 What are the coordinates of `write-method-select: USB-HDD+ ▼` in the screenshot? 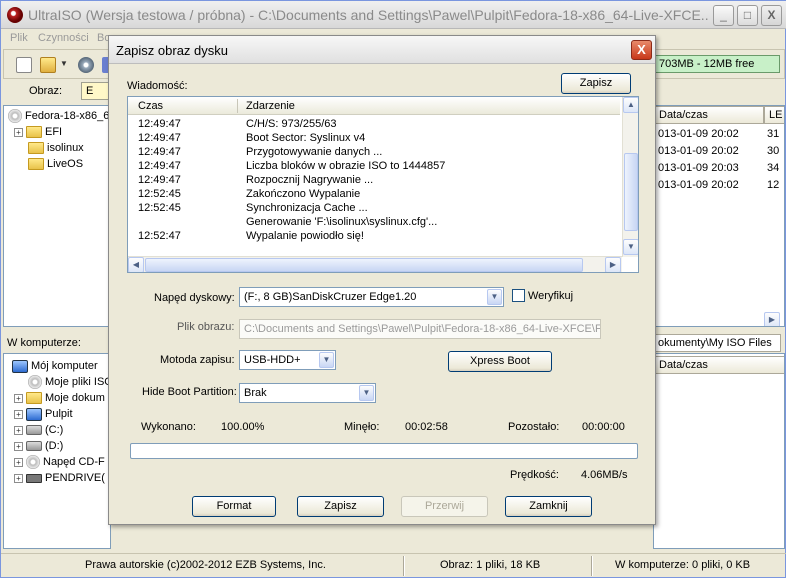 It's located at (287, 360).